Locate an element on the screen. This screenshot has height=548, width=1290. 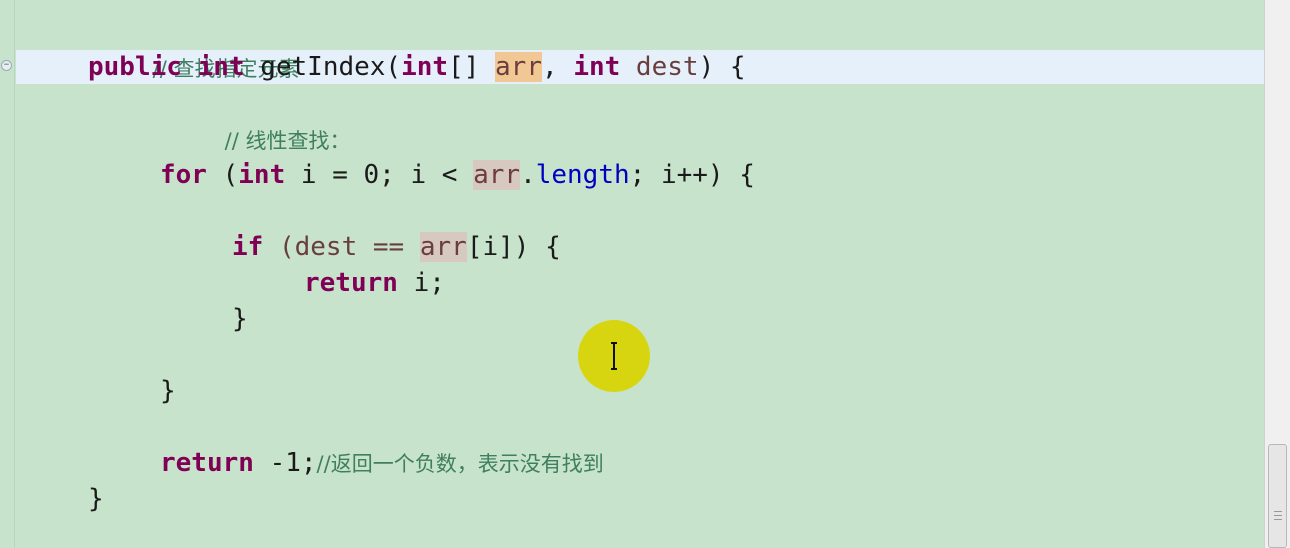
param-dest: dest is located at coordinates (659, 67).